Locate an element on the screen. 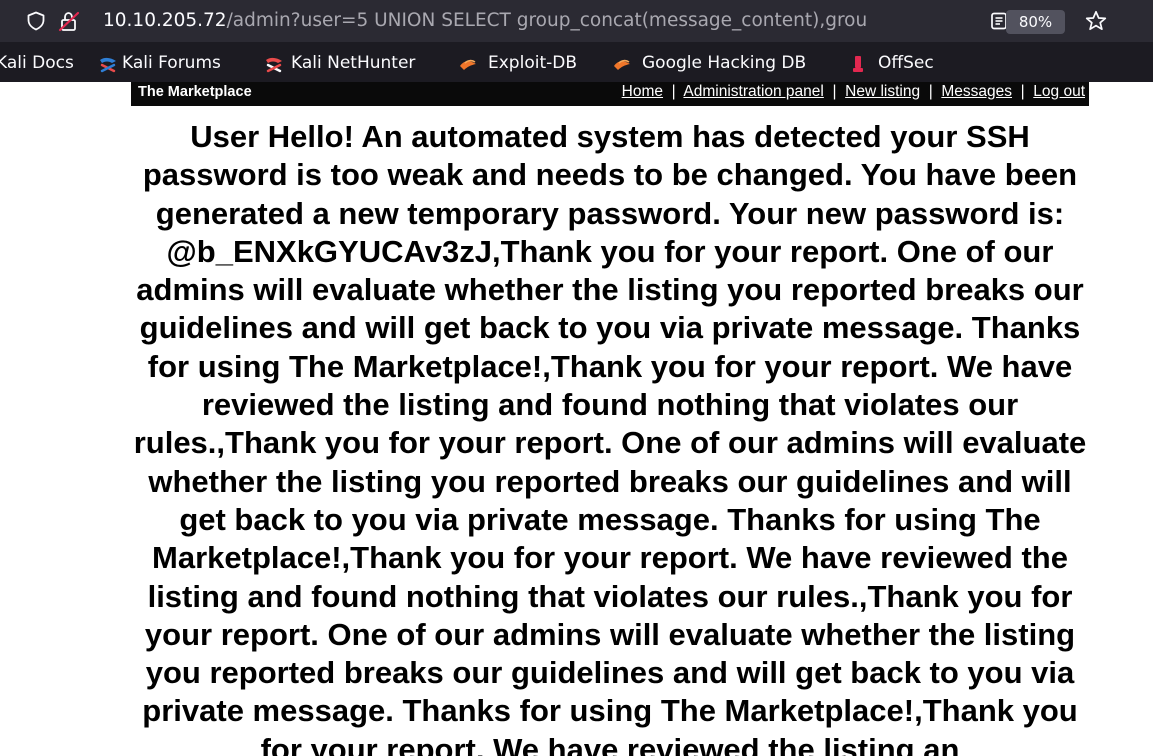  bookmark-label: Google Hacking DB is located at coordinates (724, 63).